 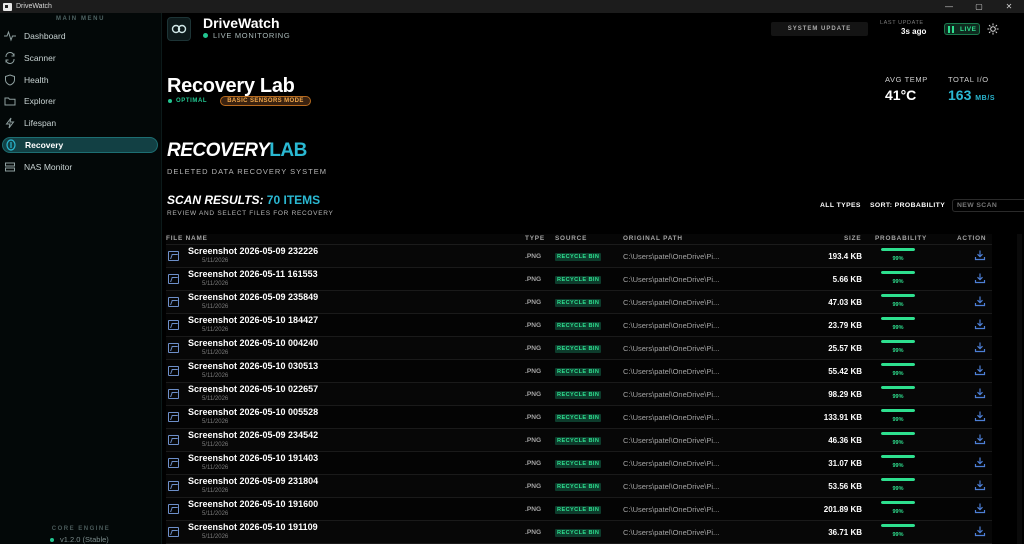 I want to click on recovery-lab-heading: RECOVERYLAB, so click(x=237, y=151).